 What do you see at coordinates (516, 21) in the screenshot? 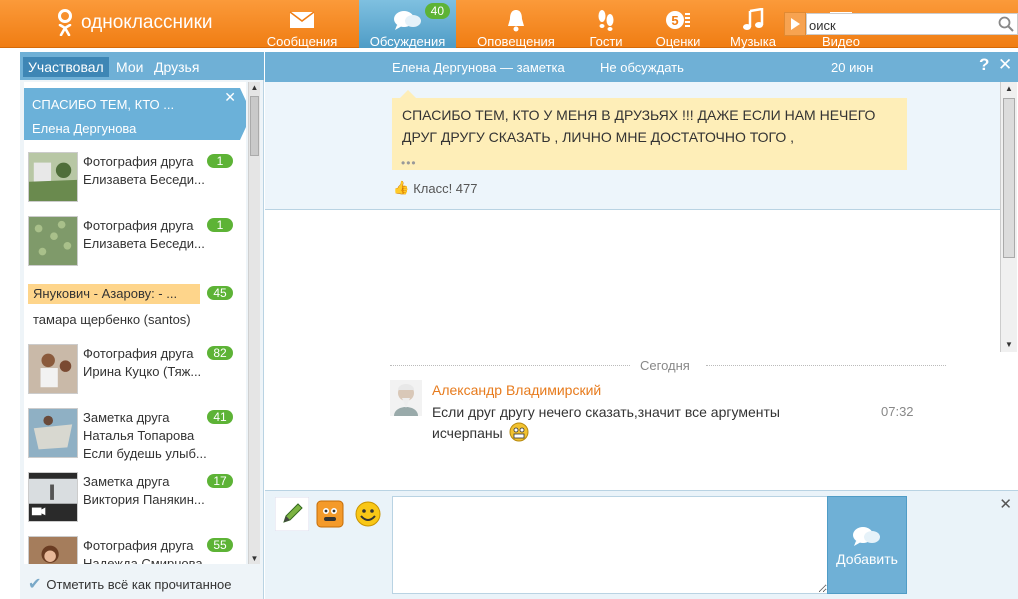
I see `bell-icon` at bounding box center [516, 21].